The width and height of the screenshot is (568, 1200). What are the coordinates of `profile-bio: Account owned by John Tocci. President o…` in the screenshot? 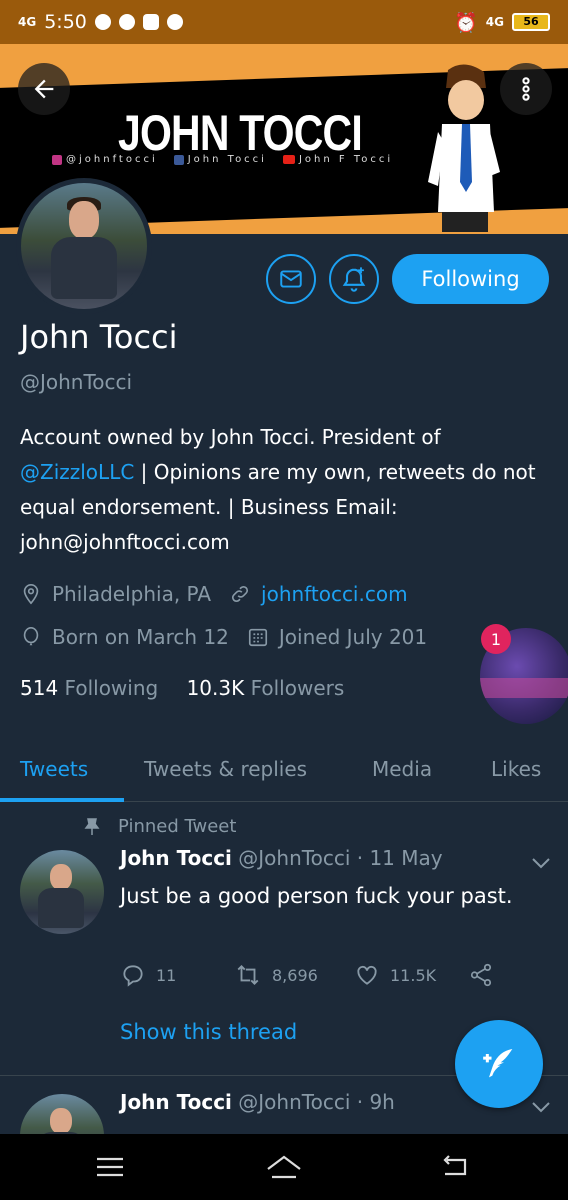 It's located at (278, 489).